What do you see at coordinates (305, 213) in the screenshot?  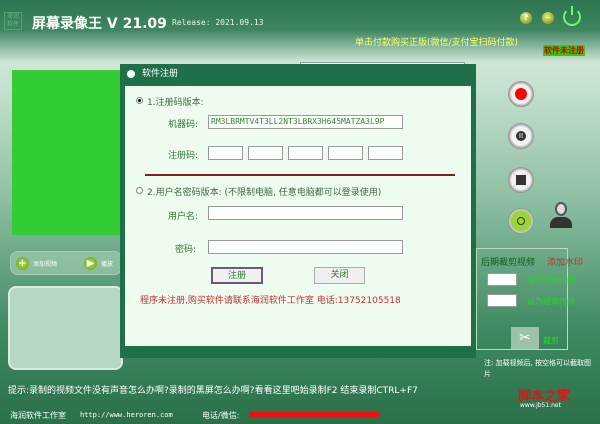 I see `username-input` at bounding box center [305, 213].